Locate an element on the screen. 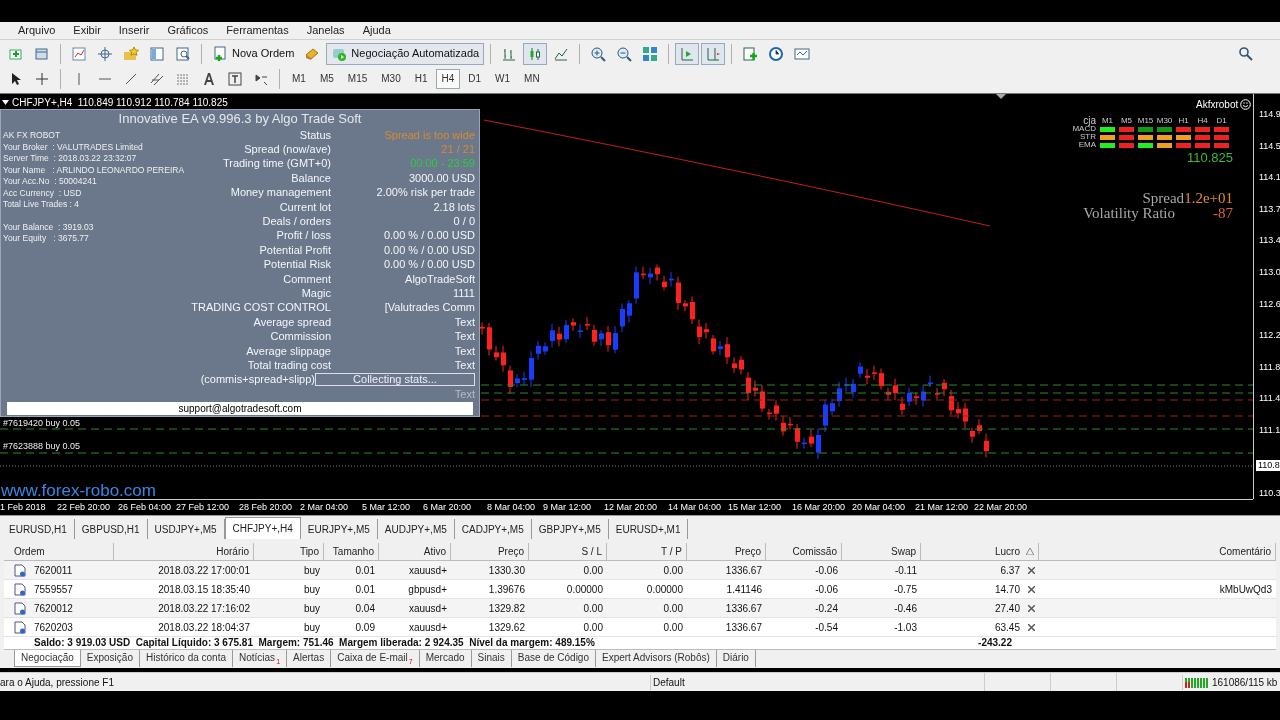 This screenshot has width=1280, height=720. zoom-out-icon is located at coordinates (624, 53).